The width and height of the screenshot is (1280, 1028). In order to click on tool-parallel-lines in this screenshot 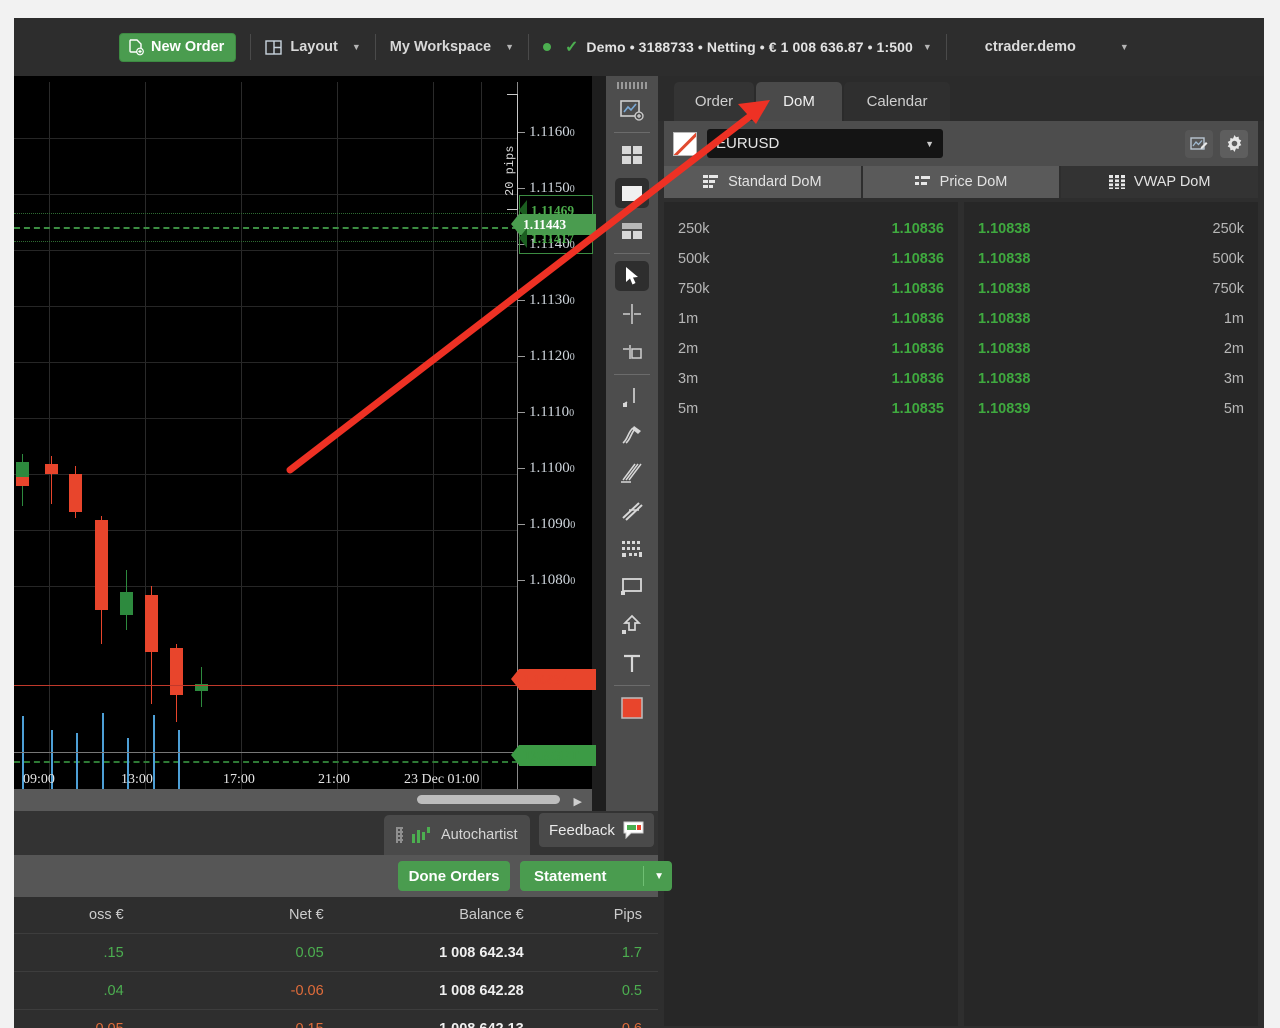, I will do `click(632, 511)`.